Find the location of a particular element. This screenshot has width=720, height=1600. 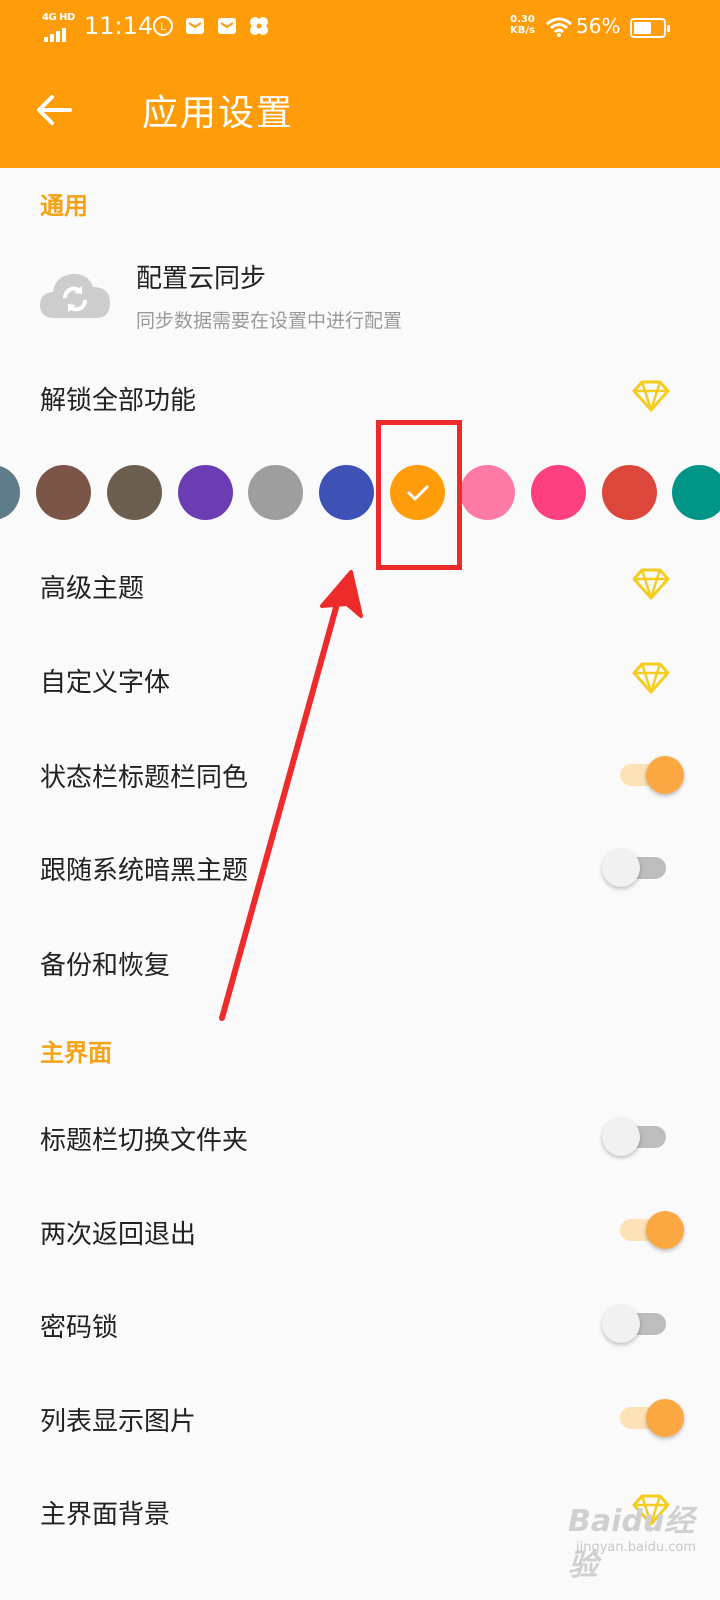

cellular-signal-icon: 4G HD is located at coordinates (58, 27).